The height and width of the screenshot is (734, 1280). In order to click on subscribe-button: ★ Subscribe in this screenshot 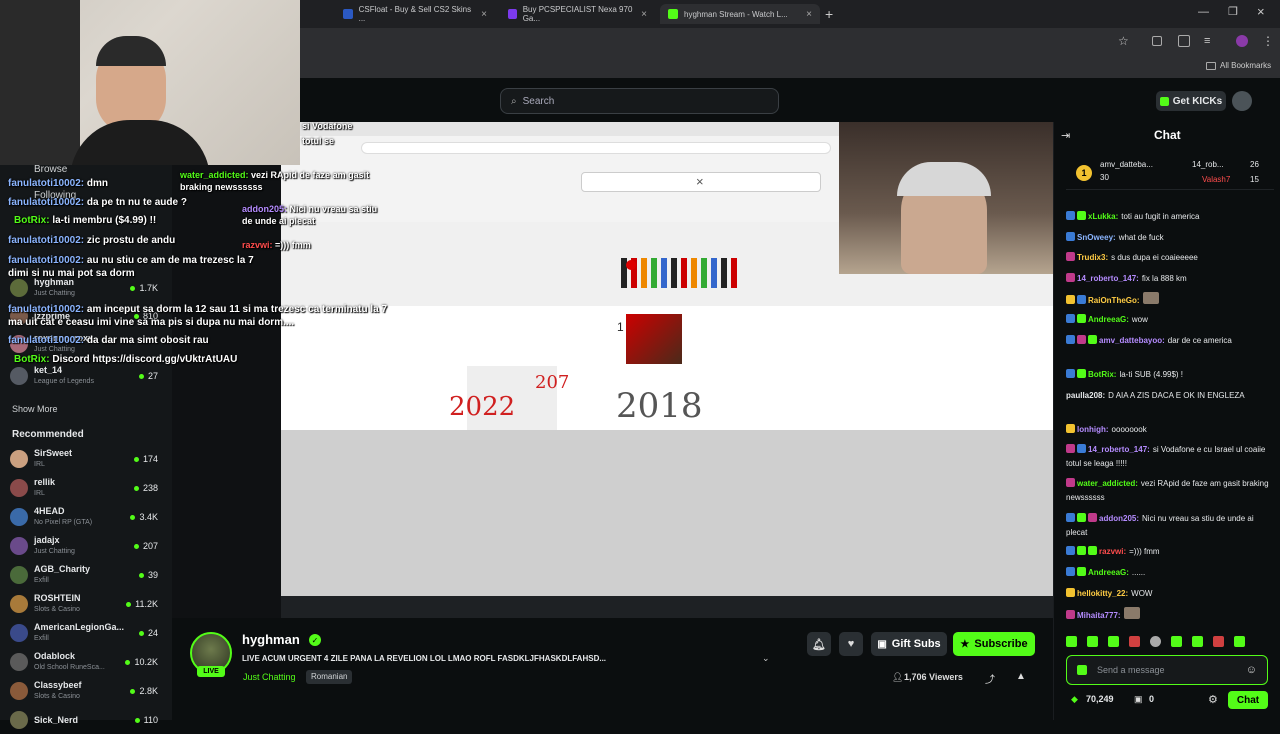, I will do `click(994, 644)`.